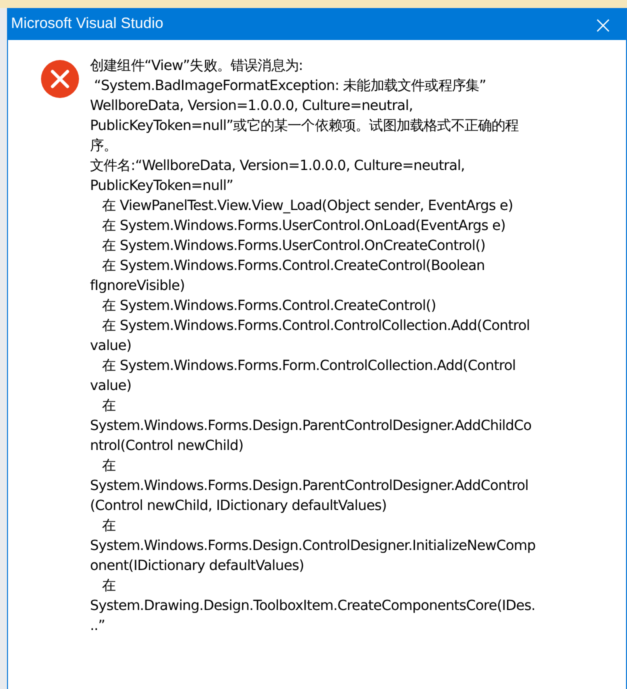  Describe the element at coordinates (309, 366) in the screenshot. I see `message-line: 在 System.Windows.Forms.Form.ControlCollection.Add(Control` at that location.